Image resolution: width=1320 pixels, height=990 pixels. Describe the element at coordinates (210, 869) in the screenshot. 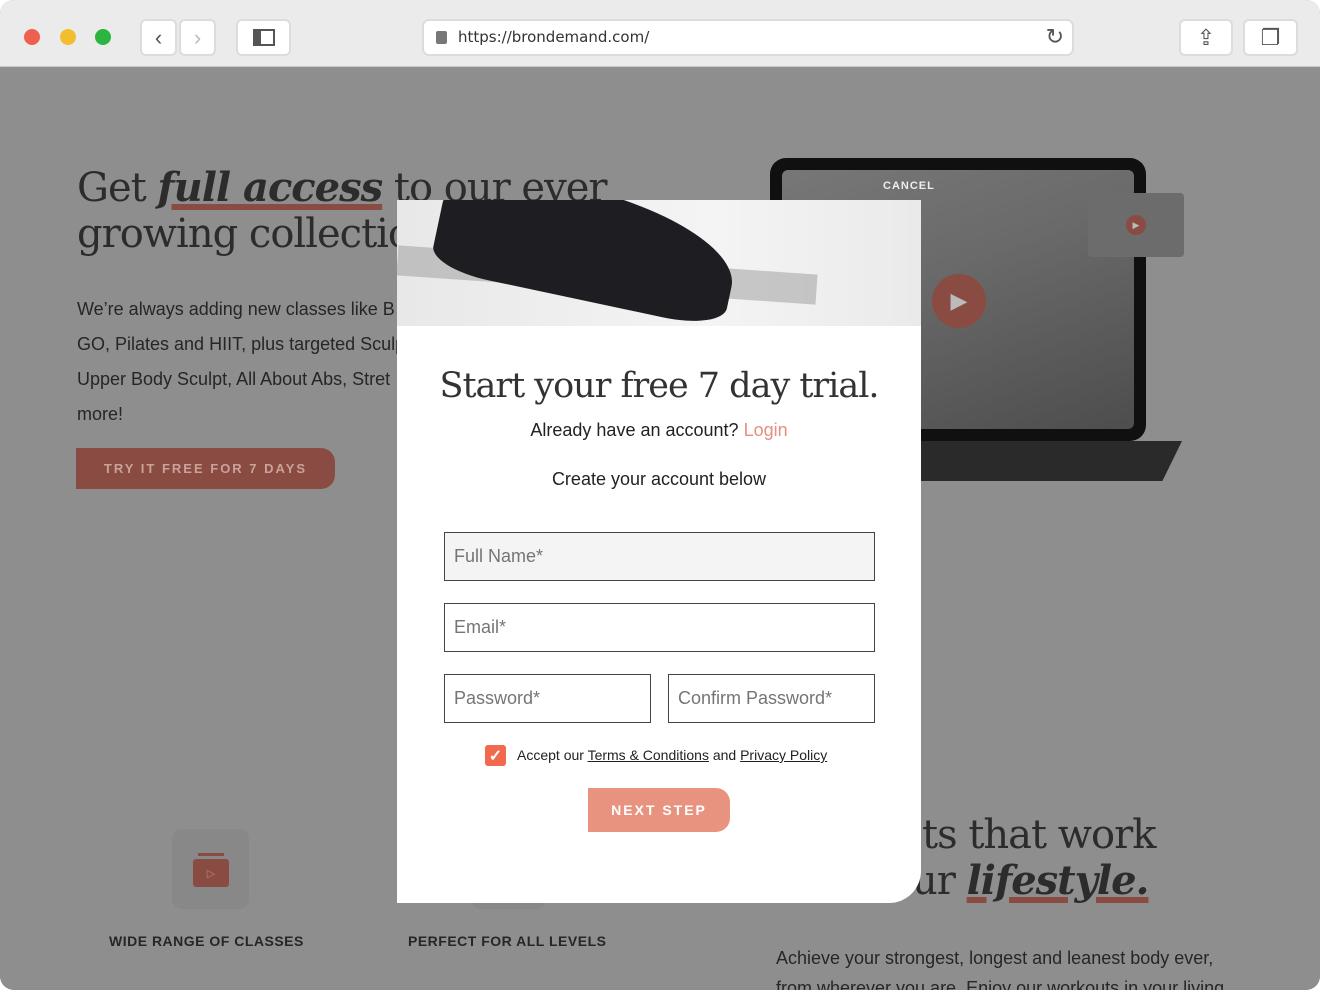

I see `classes-feature-icon: ▷` at that location.